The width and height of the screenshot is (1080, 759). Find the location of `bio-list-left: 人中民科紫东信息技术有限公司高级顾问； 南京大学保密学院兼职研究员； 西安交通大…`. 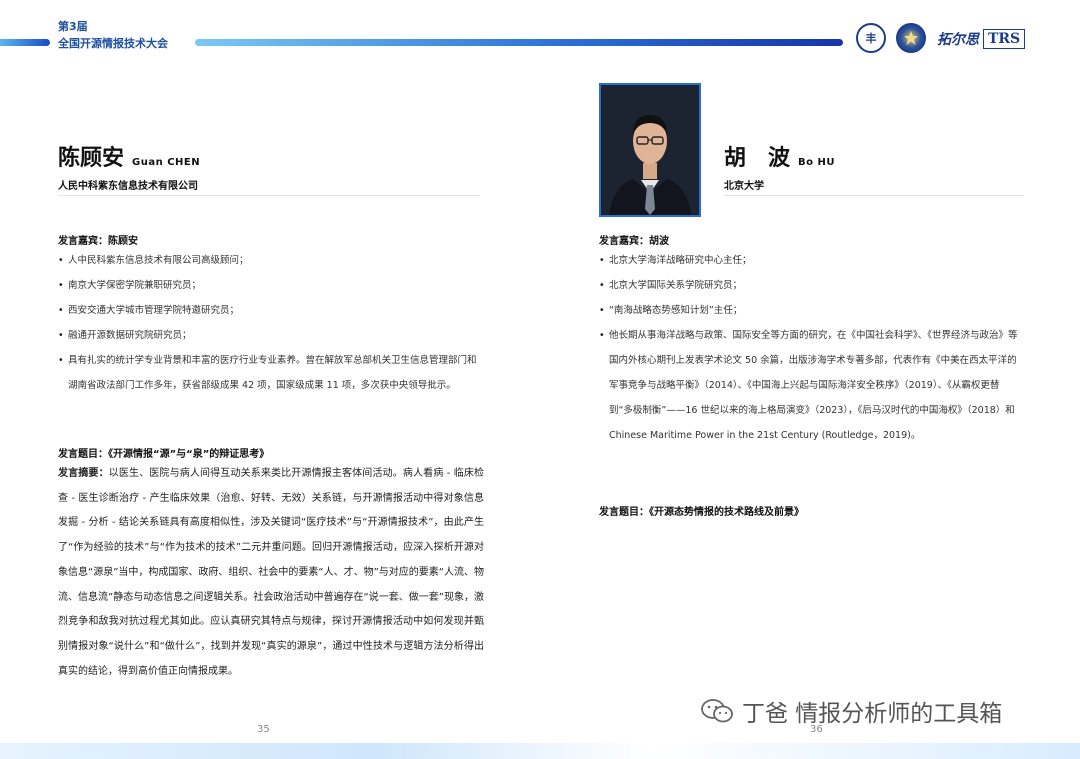

bio-list-left: 人中民科紫东信息技术有限公司高级顾问； 南京大学保密学院兼职研究员； 西安交通大… is located at coordinates (271, 323).